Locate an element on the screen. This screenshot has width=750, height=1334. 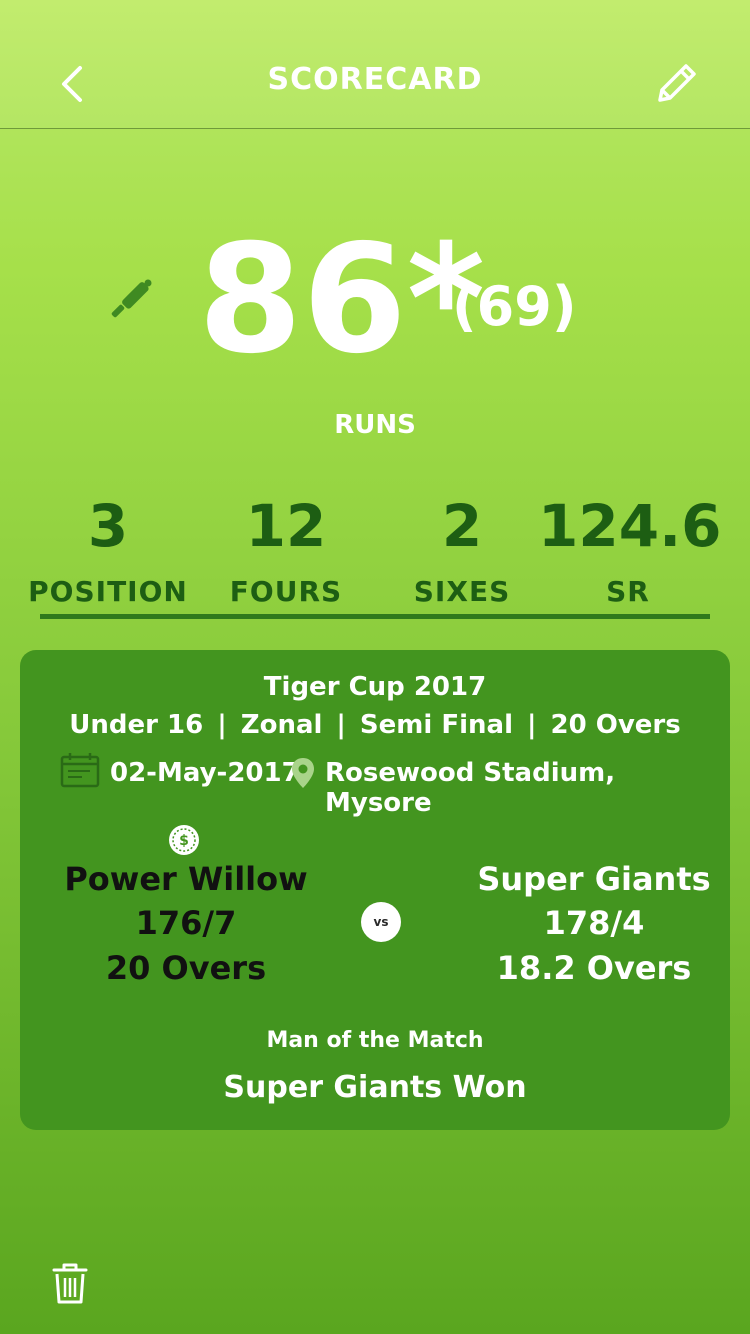
stat-position: 3 POSITION is located at coordinates (108, 551).